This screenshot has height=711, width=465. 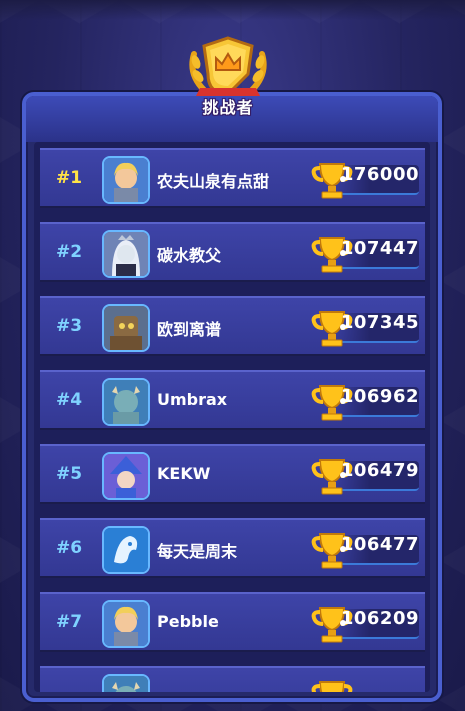 What do you see at coordinates (232, 400) in the screenshot?
I see `leaderboard-row: #4 Umbrax 106962` at bounding box center [232, 400].